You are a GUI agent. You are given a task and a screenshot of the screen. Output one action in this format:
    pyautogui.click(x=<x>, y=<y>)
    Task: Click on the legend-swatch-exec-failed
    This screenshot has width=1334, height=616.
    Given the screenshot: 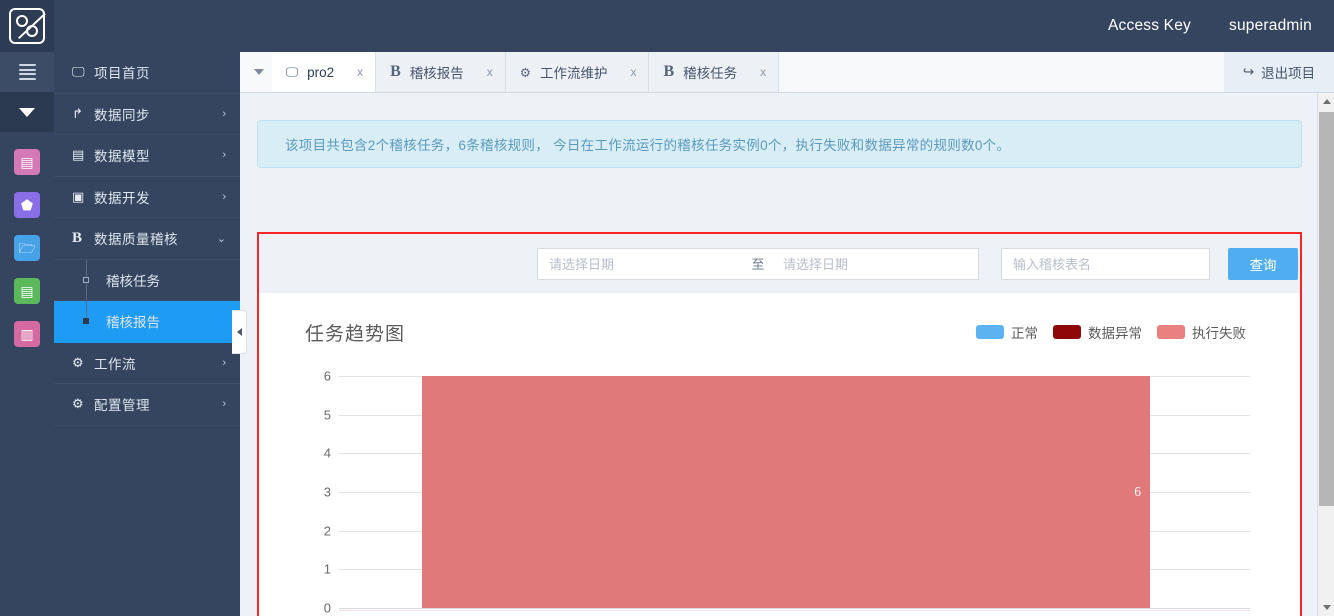 What is the action you would take?
    pyautogui.click(x=1171, y=332)
    